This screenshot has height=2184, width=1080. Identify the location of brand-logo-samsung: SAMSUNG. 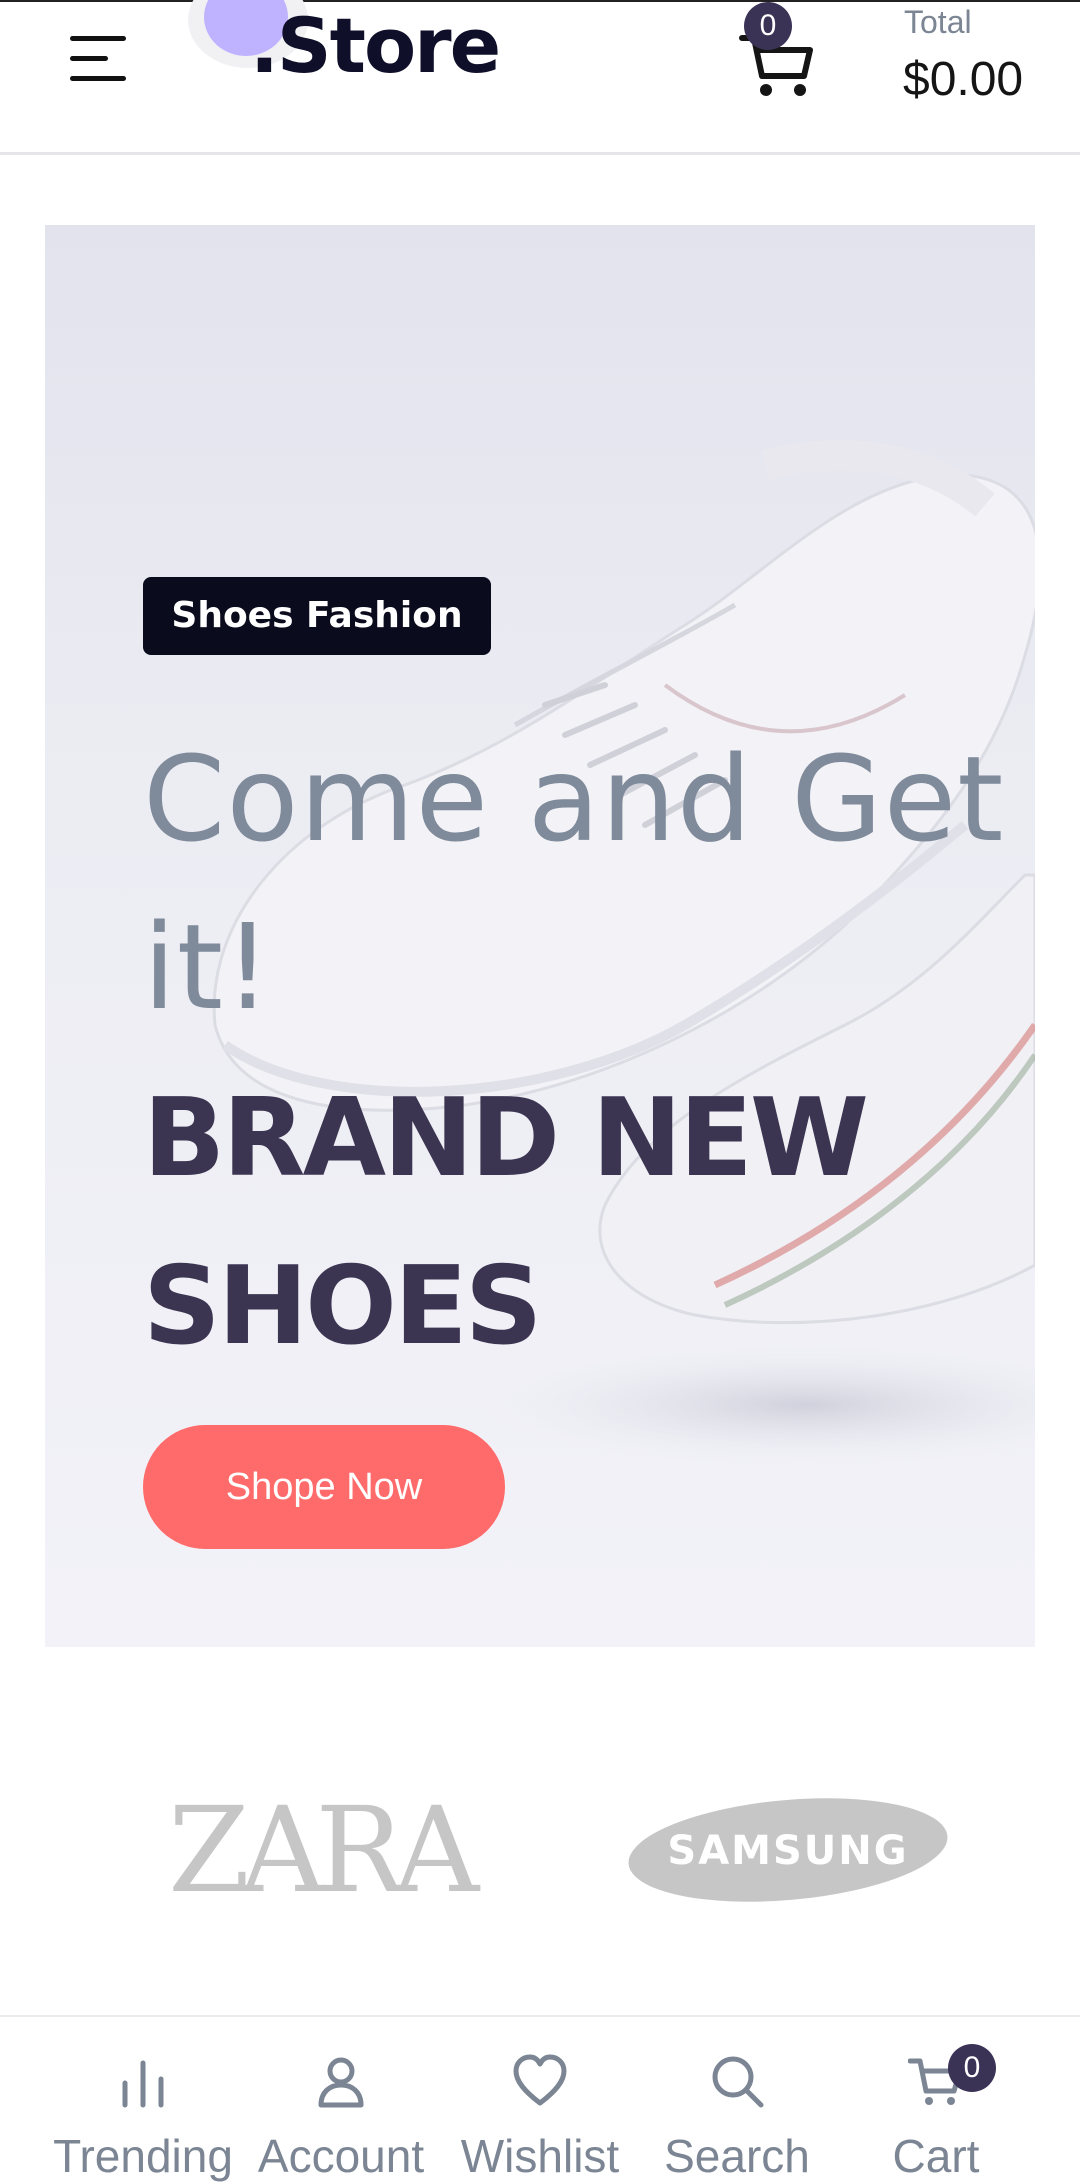
(788, 1850).